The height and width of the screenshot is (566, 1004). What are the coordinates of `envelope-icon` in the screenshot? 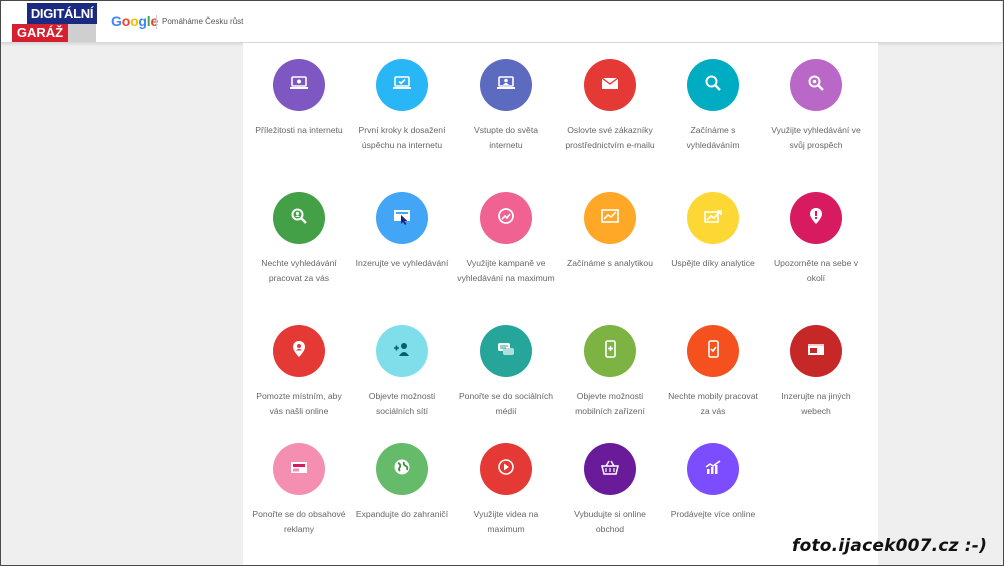 It's located at (610, 85).